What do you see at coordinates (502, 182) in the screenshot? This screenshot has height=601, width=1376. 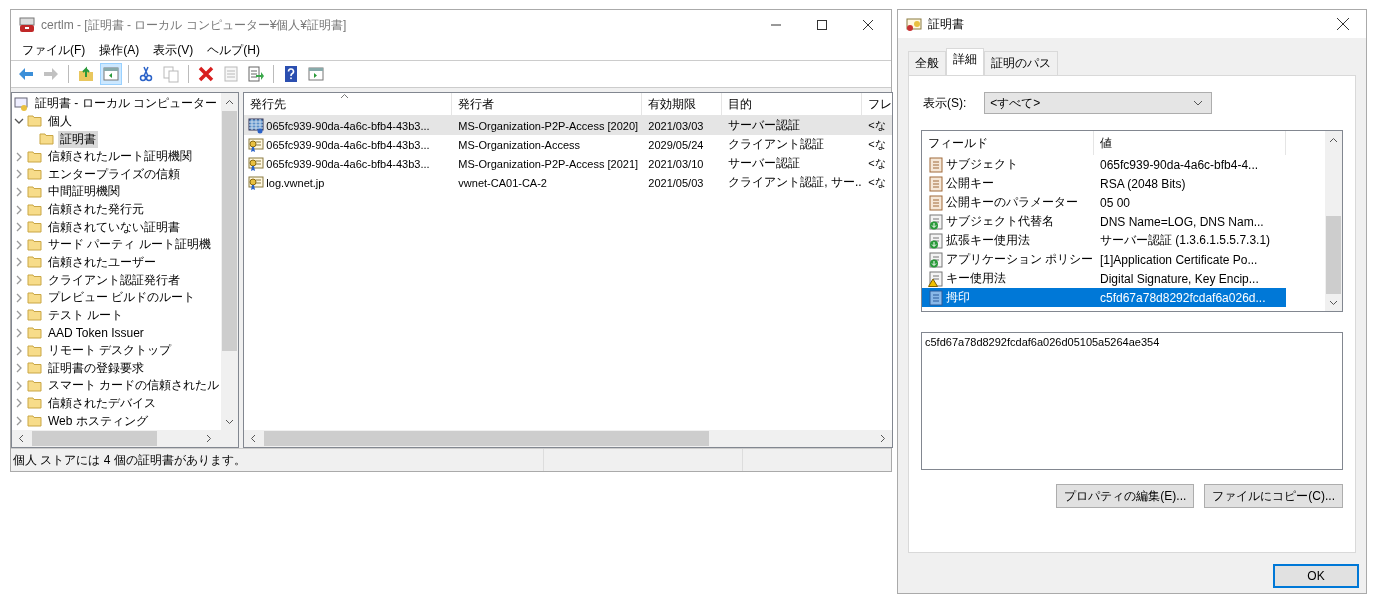 I see `table-cell: vwnet-CA01-CA-2` at bounding box center [502, 182].